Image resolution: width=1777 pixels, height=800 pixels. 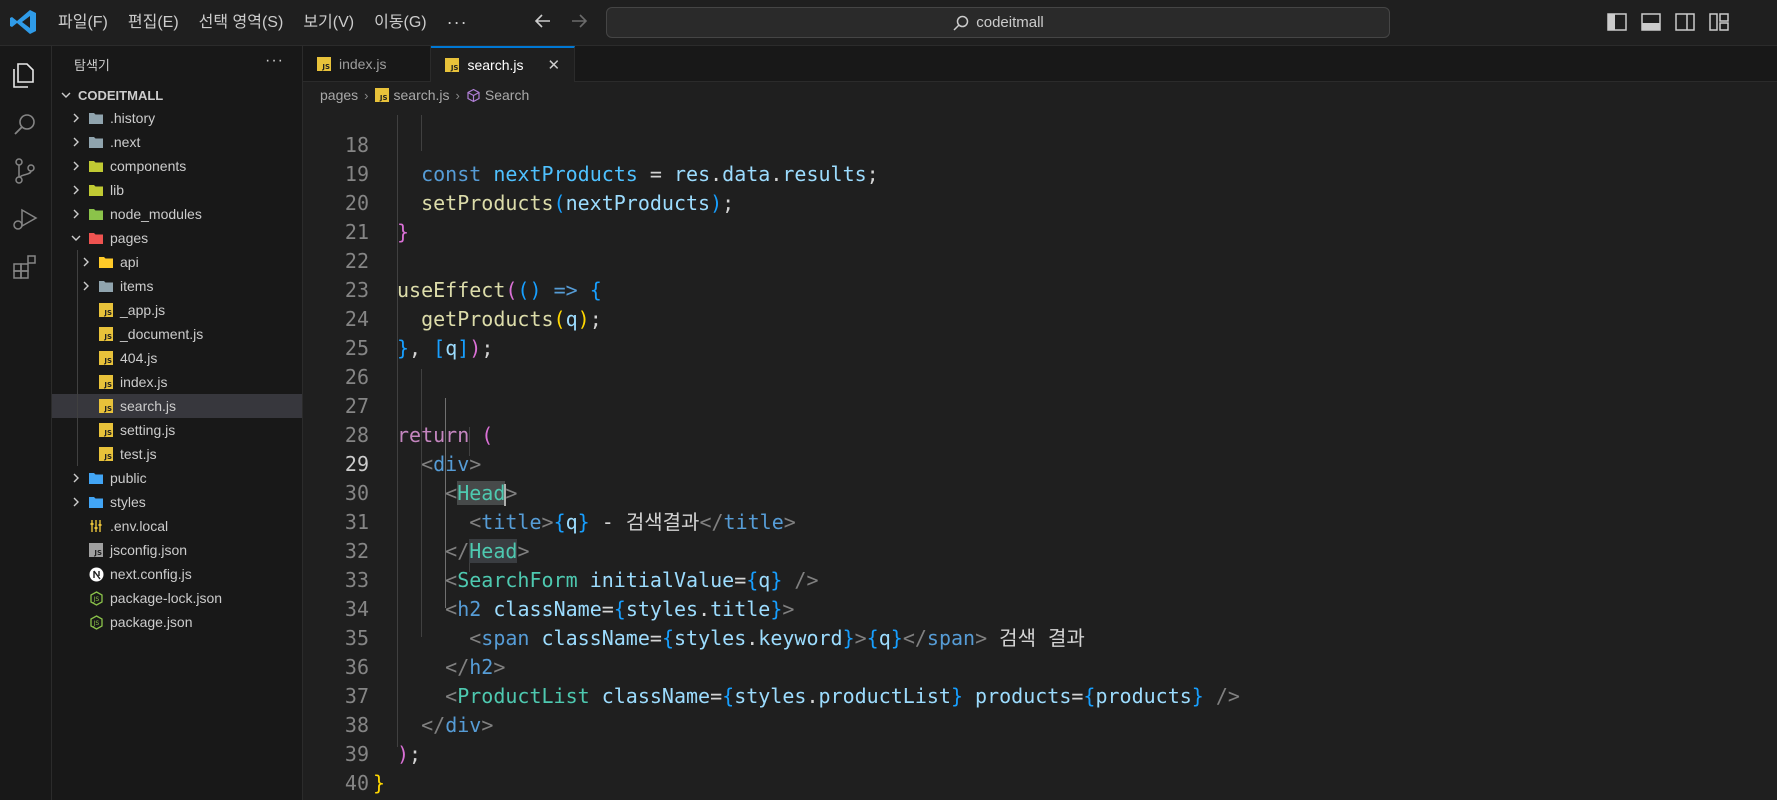 What do you see at coordinates (25, 125) in the screenshot?
I see `search-view-icon` at bounding box center [25, 125].